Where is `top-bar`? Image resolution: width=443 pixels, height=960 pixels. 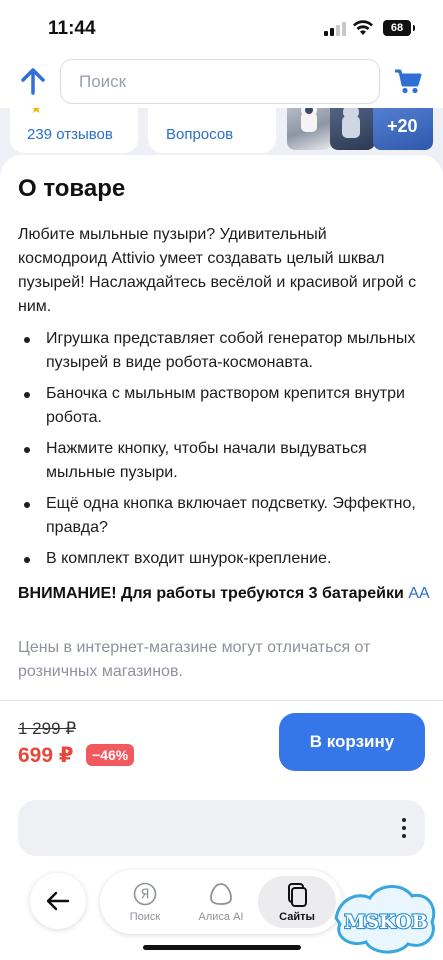 top-bar is located at coordinates (221, 83).